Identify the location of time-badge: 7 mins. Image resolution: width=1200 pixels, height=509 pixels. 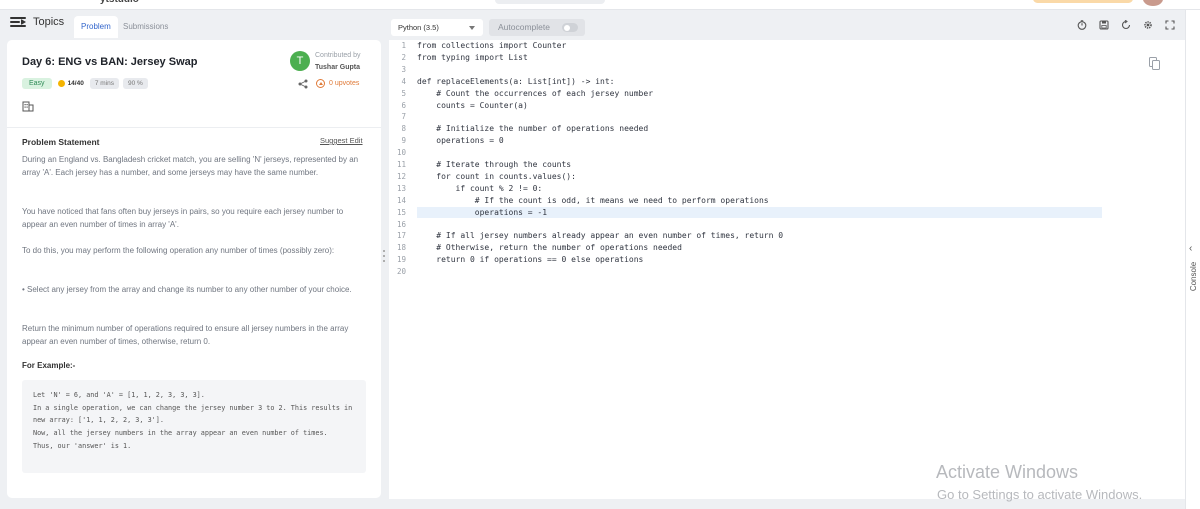
(104, 83).